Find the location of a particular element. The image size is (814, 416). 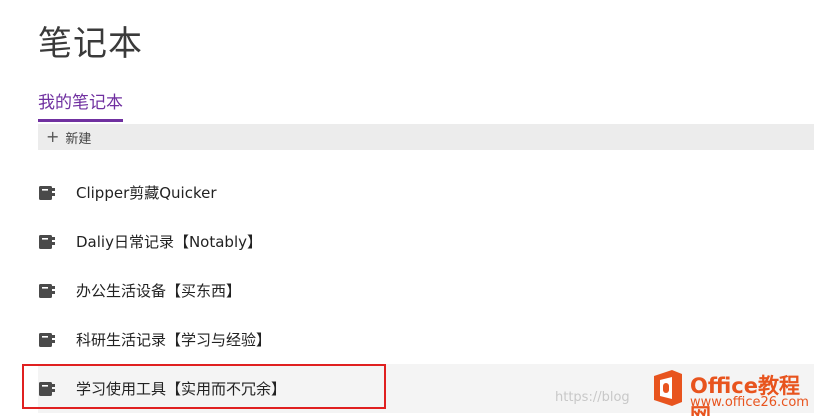

watermark-domain: www.office26.com is located at coordinates (749, 402).